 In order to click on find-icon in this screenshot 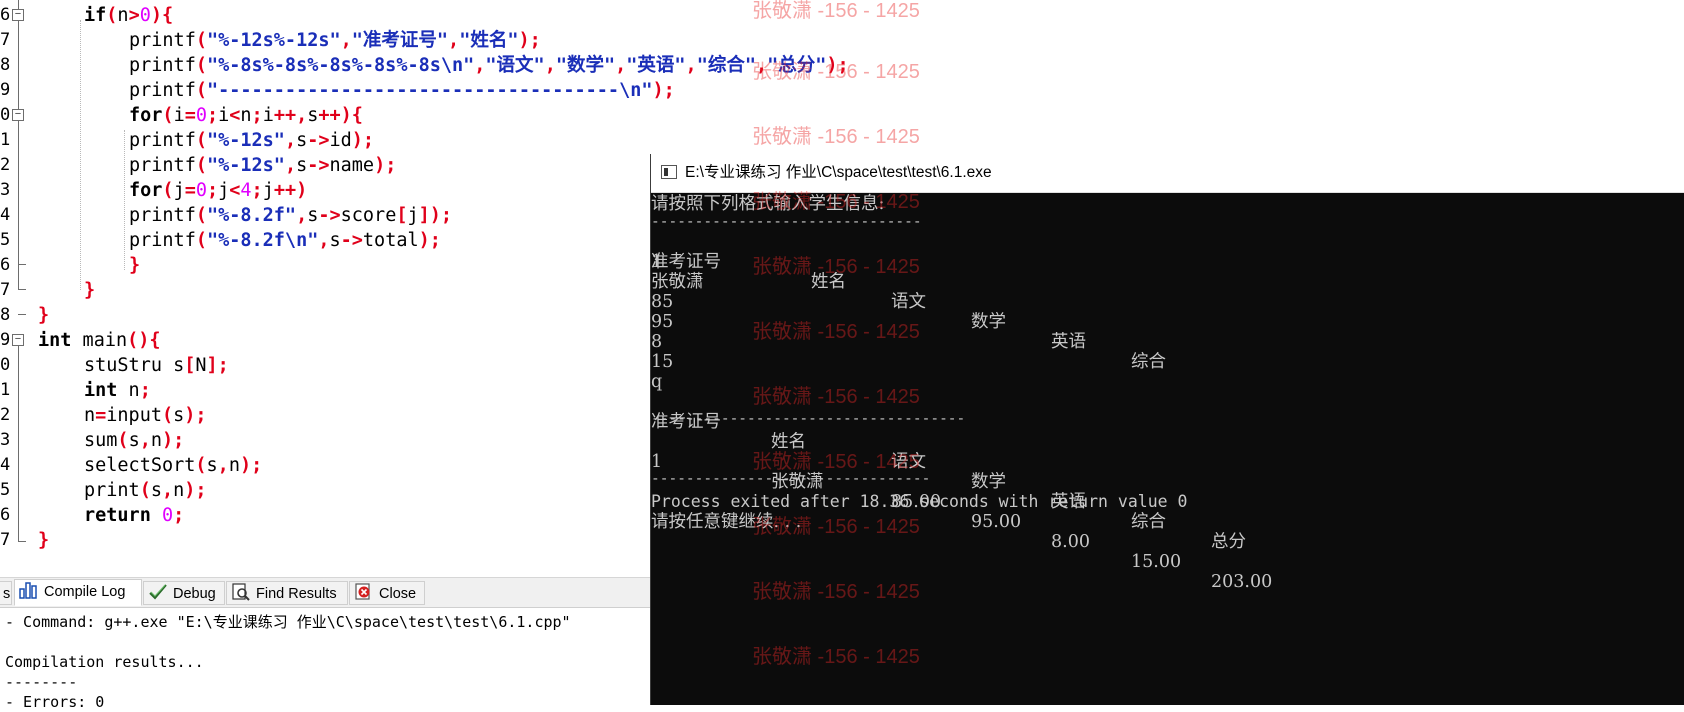, I will do `click(241, 592)`.